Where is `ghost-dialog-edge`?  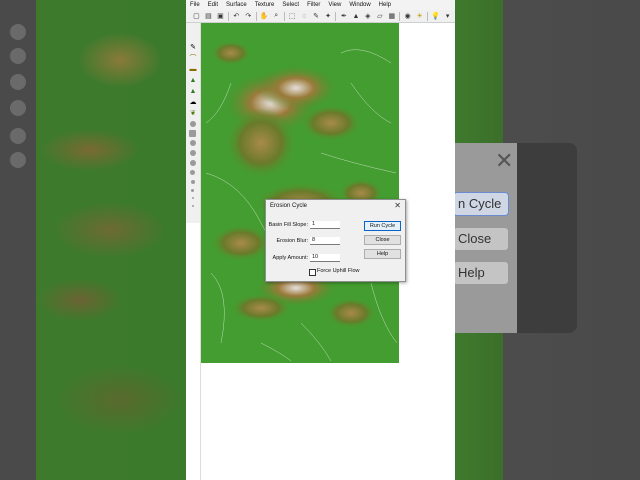
ghost-dialog-edge is located at coordinates (547, 238).